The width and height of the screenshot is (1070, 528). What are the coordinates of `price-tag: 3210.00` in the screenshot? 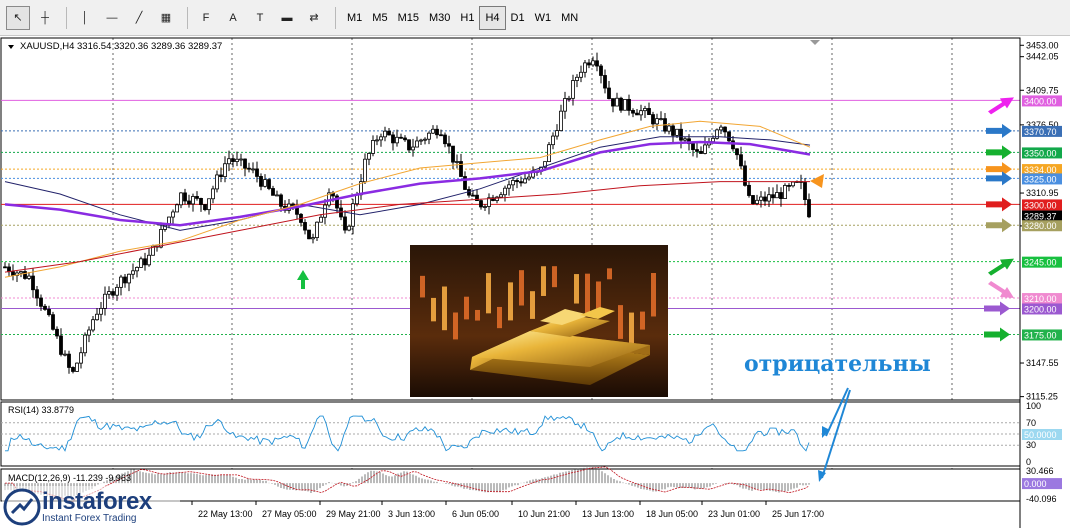 It's located at (1042, 299).